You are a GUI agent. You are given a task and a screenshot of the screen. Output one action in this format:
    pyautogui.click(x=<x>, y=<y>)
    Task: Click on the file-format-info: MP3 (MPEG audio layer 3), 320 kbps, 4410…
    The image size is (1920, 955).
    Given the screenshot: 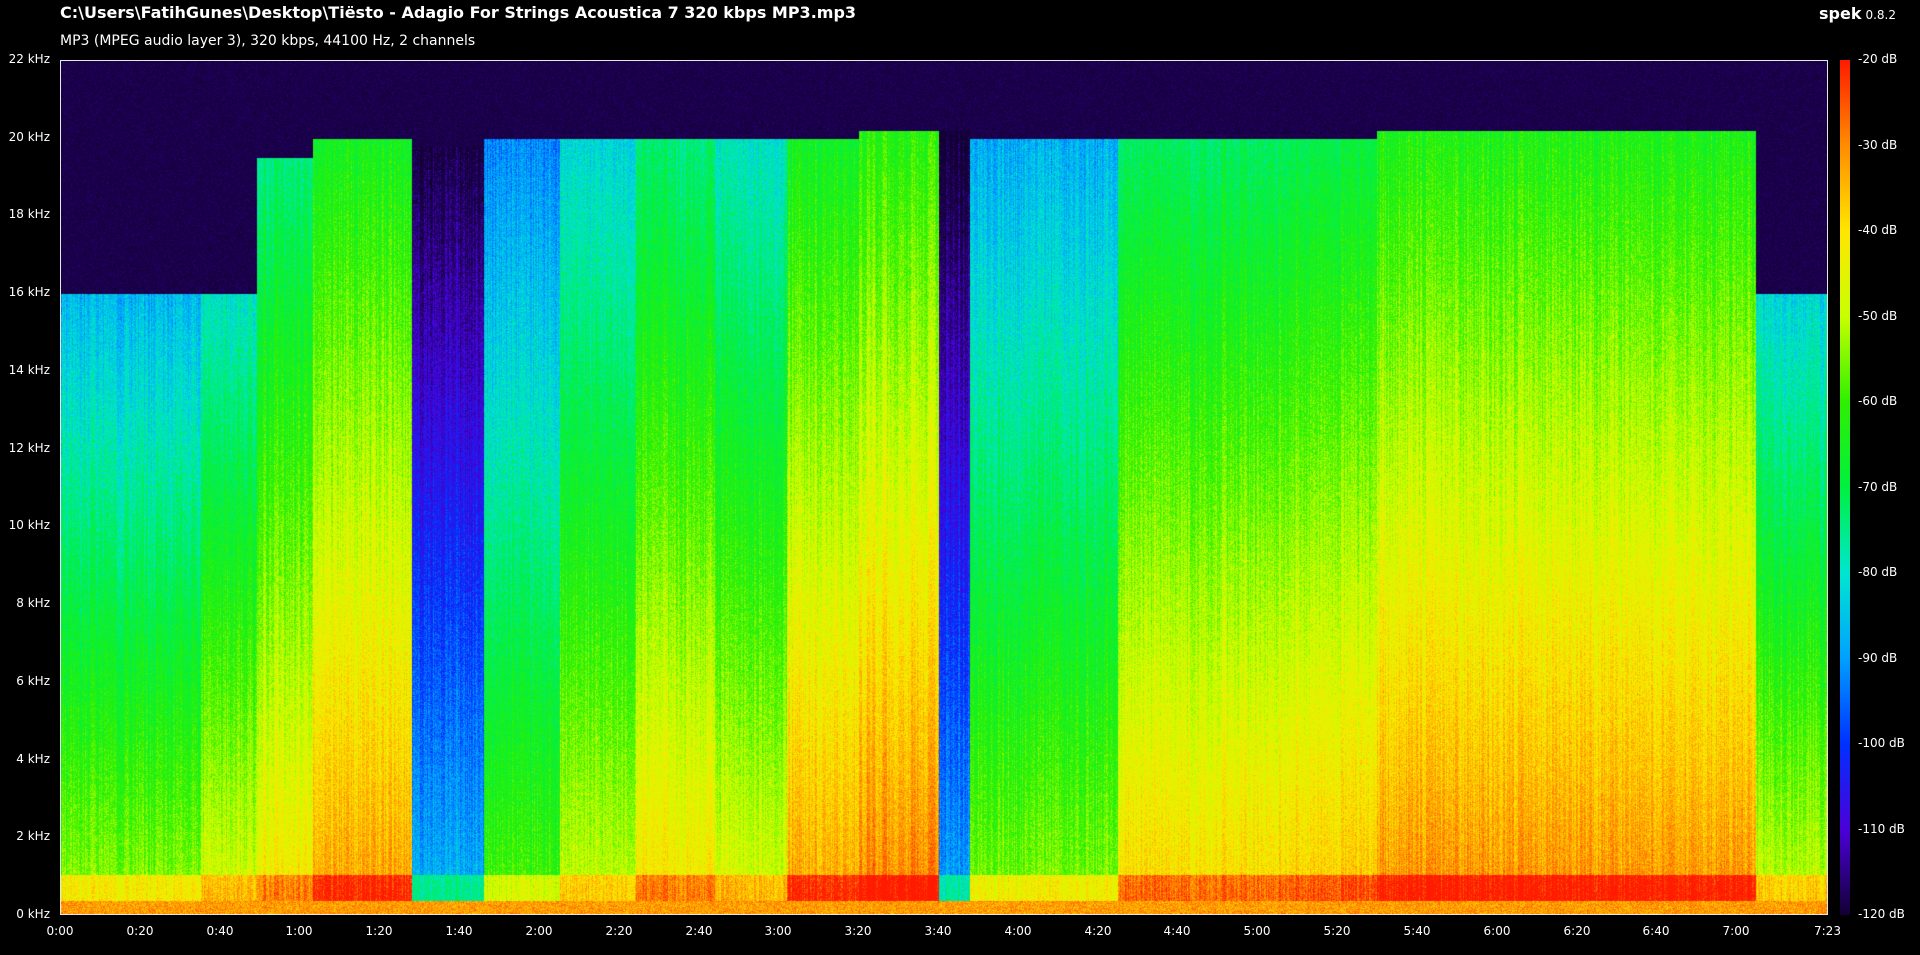 What is the action you would take?
    pyautogui.click(x=268, y=41)
    